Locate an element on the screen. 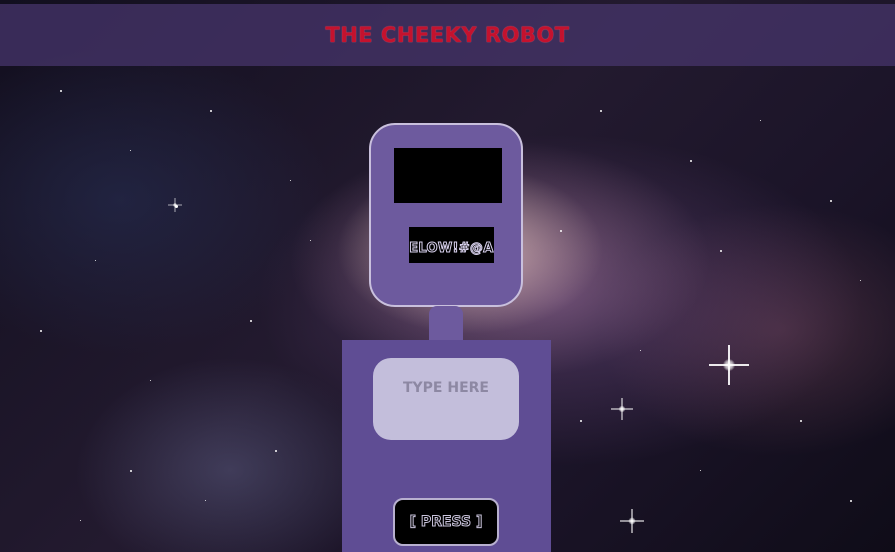 This screenshot has width=895, height=552. robot-mouth-screen: BELOW!#@AS is located at coordinates (451, 245).